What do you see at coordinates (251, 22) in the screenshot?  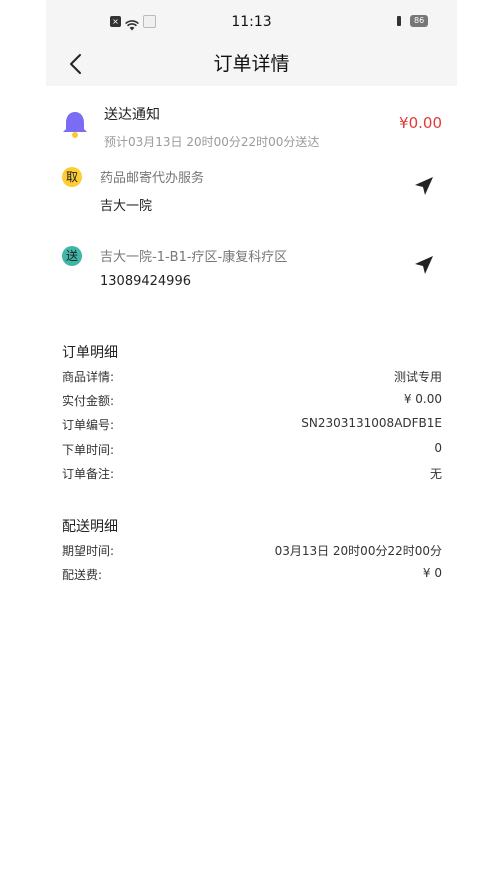 I see `status-bar: × 11:13 86` at bounding box center [251, 22].